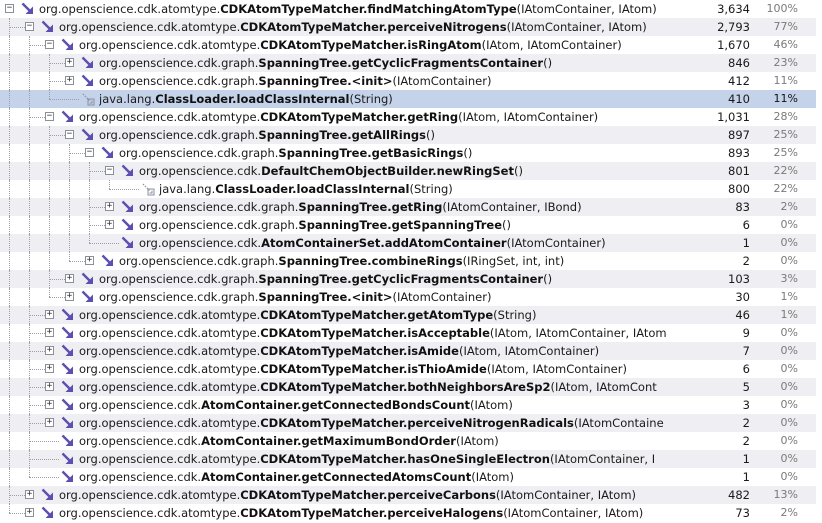 The height and width of the screenshot is (523, 822). Describe the element at coordinates (518, 171) in the screenshot. I see `method-signature: ()` at that location.